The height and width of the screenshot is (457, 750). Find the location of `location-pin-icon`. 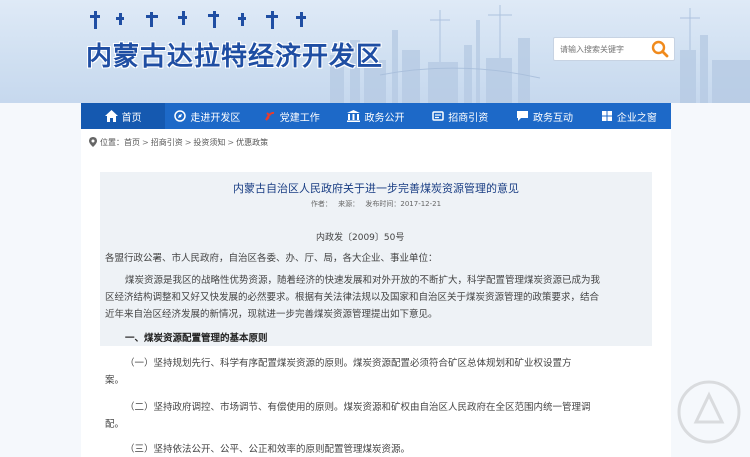

location-pin-icon is located at coordinates (93, 142).